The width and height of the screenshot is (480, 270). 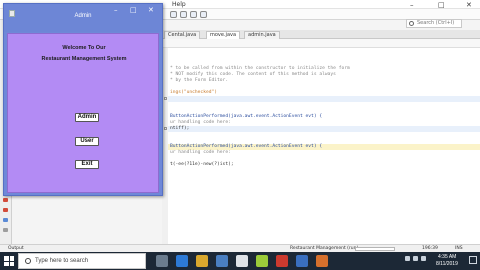 I want to click on store-icon, so click(x=222, y=261).